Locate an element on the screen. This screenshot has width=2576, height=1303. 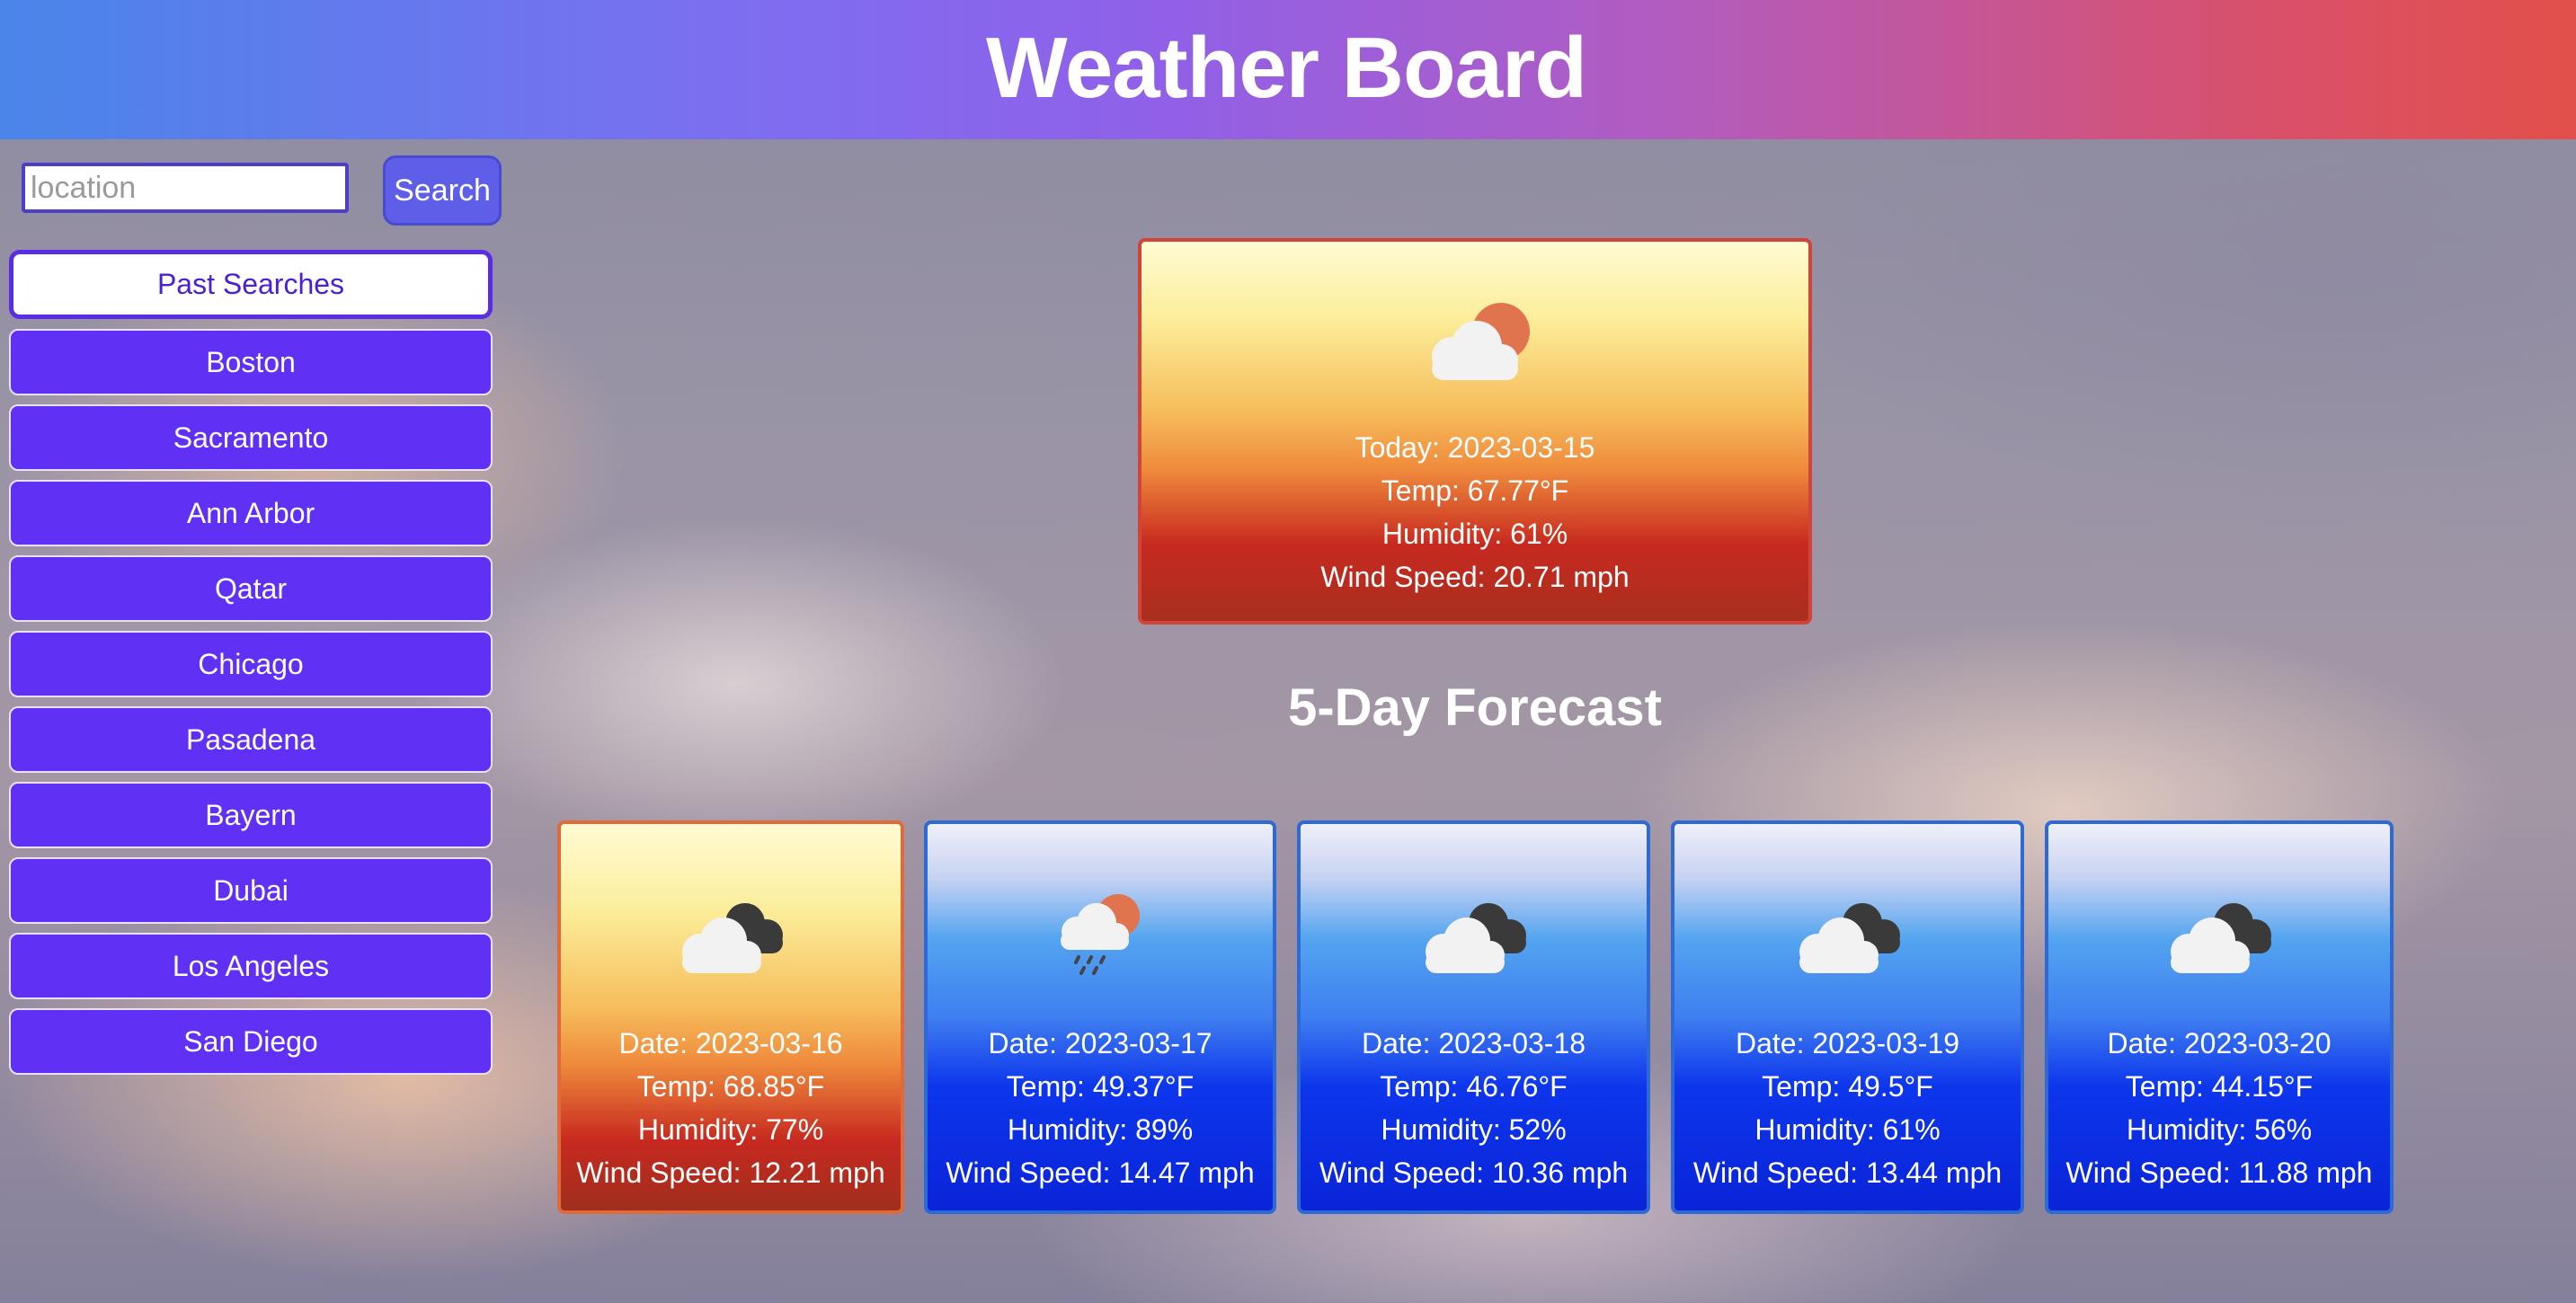
page-title: Weather Board is located at coordinates (1286, 67).